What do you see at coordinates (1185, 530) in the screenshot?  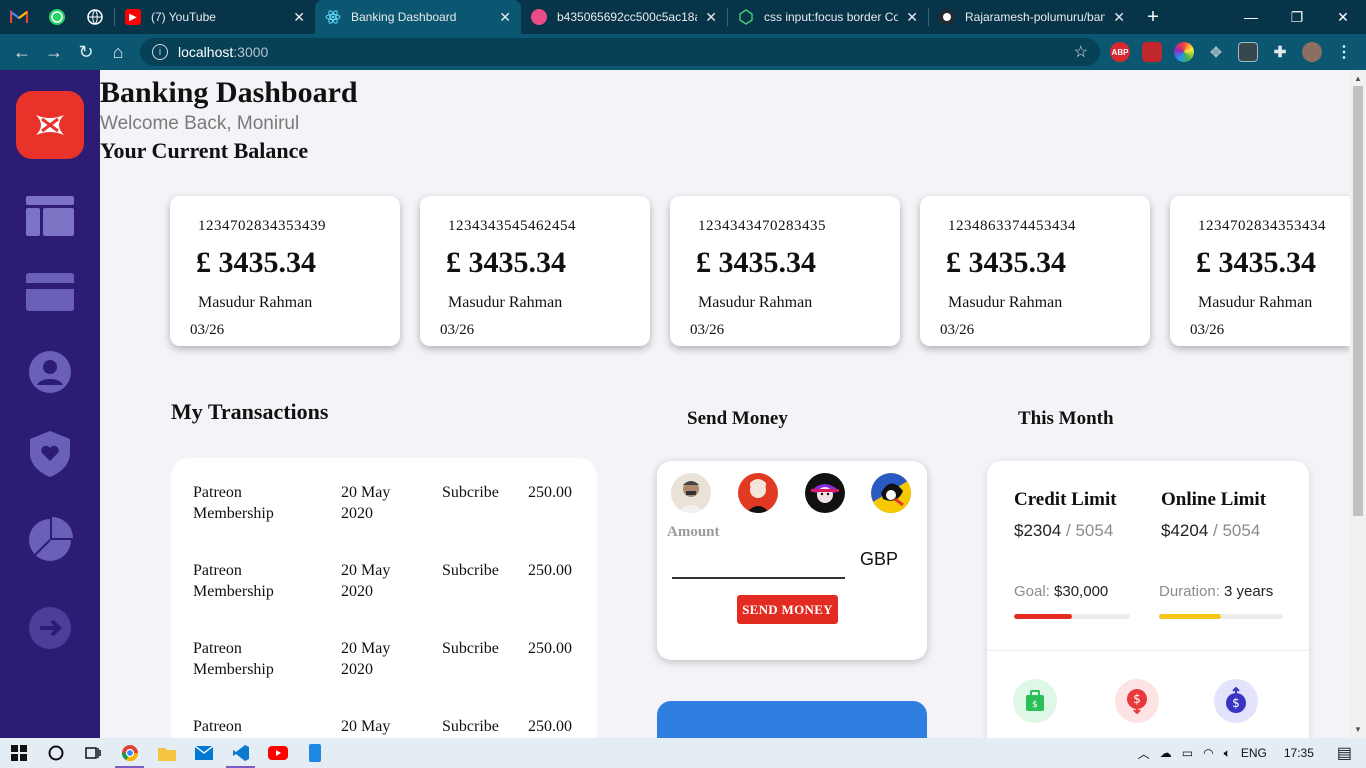 I see `online-used: $4204` at bounding box center [1185, 530].